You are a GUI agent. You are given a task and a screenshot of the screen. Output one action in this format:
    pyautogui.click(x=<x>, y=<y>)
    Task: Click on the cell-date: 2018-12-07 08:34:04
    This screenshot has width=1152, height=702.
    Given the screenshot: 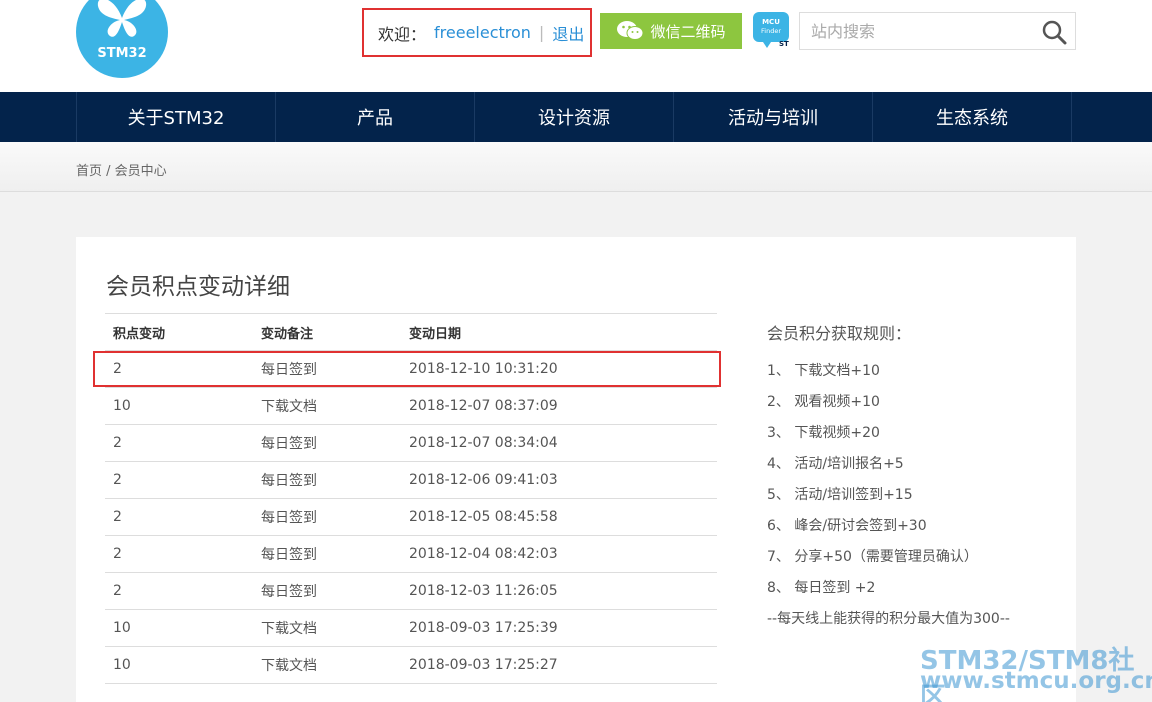 What is the action you would take?
    pyautogui.click(x=483, y=443)
    